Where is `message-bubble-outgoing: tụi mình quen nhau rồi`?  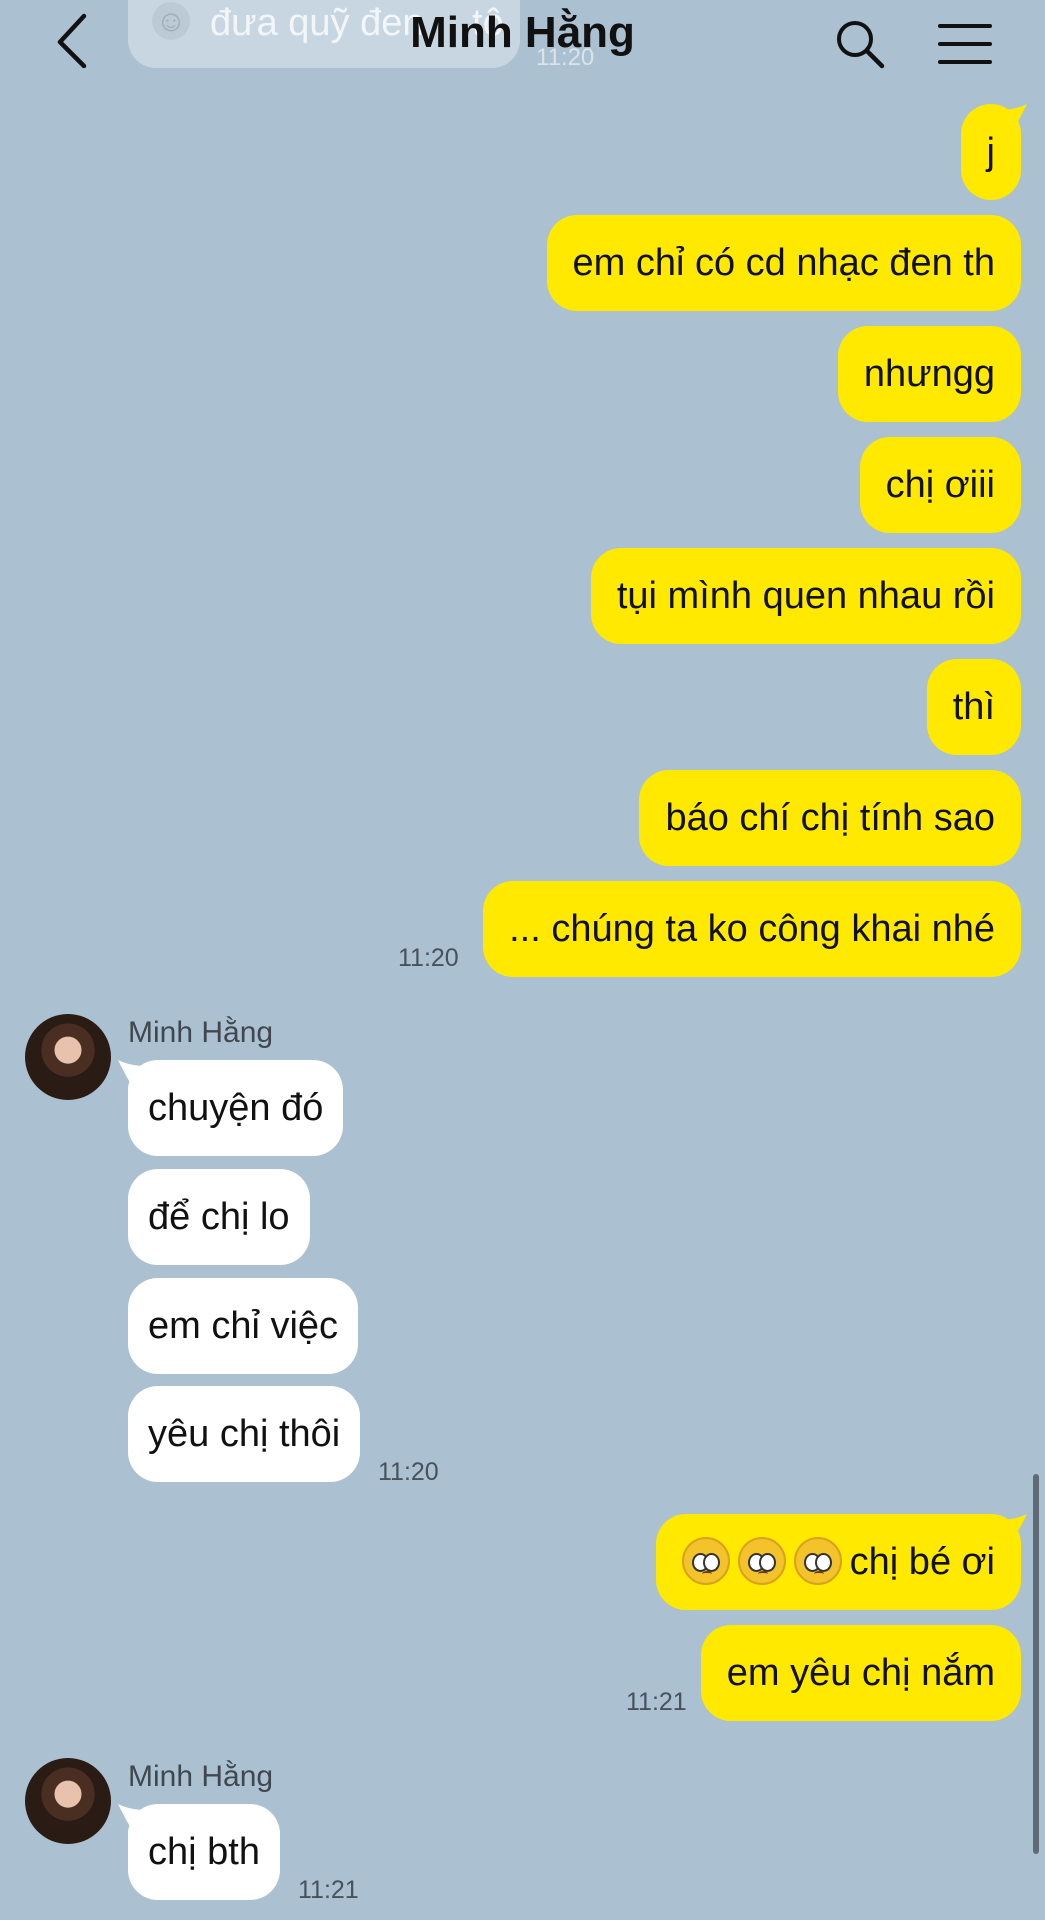
message-bubble-outgoing: tụi mình quen nhau rồi is located at coordinates (805, 596).